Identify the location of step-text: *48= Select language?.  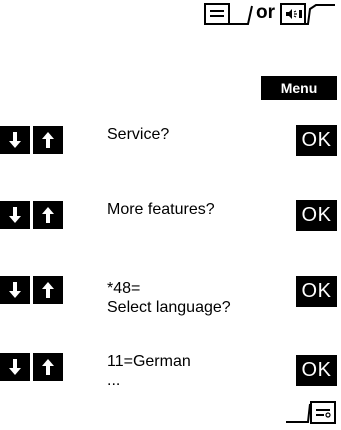
(169, 298).